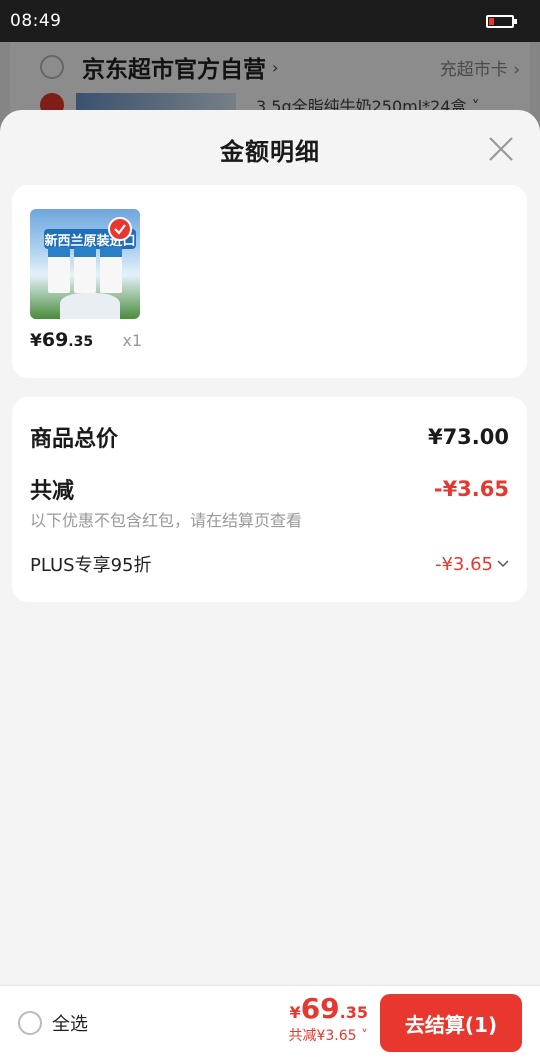 This screenshot has width=540, height=1060. What do you see at coordinates (503, 564) in the screenshot?
I see `chevron-down-icon` at bounding box center [503, 564].